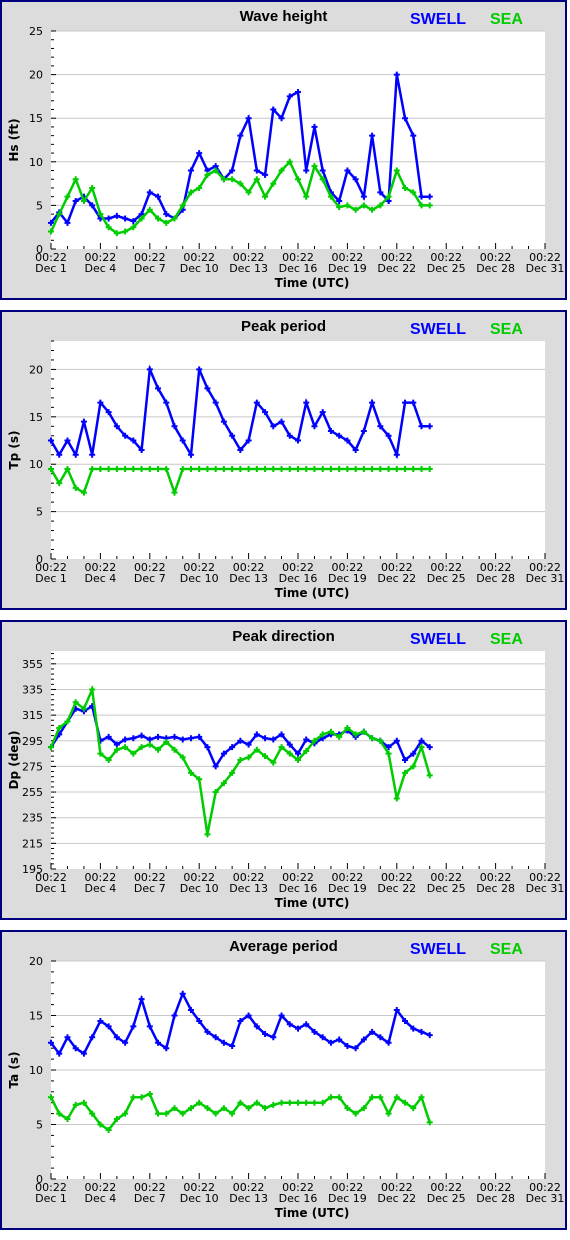  I want to click on y-axis-label: Ta (s), so click(14, 1069).